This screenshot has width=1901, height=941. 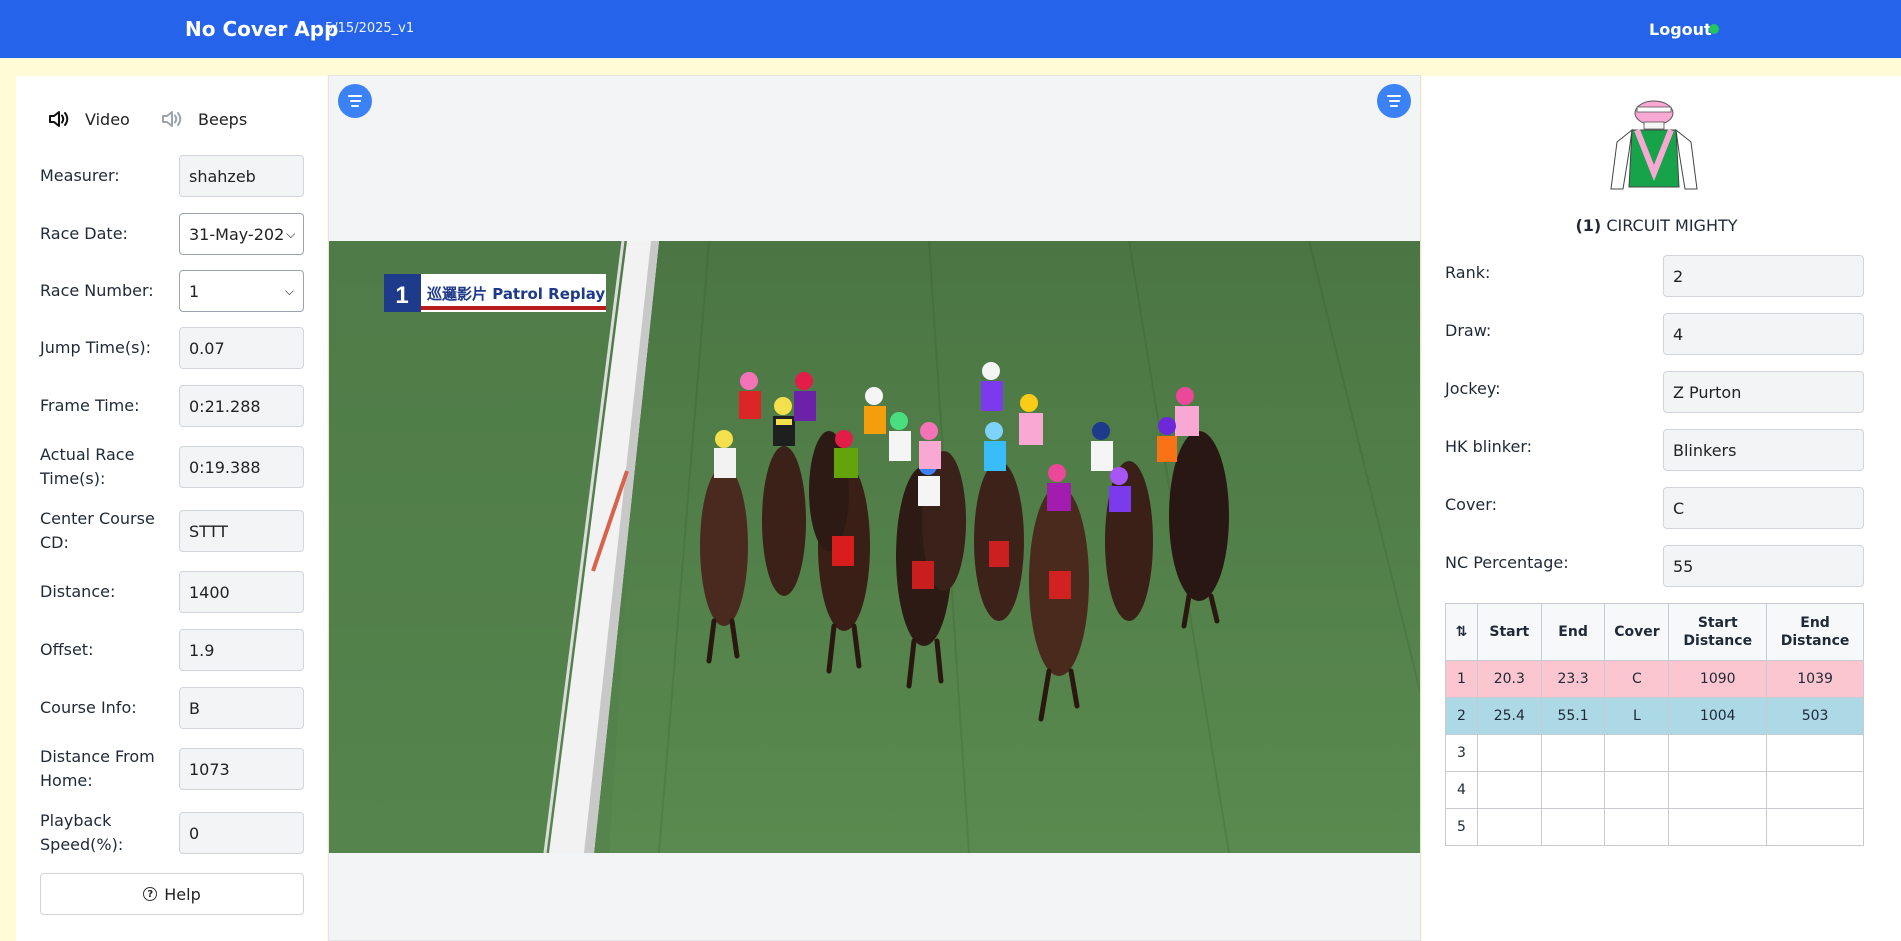 I want to click on cell-start-distance: 1090, so click(x=1718, y=679).